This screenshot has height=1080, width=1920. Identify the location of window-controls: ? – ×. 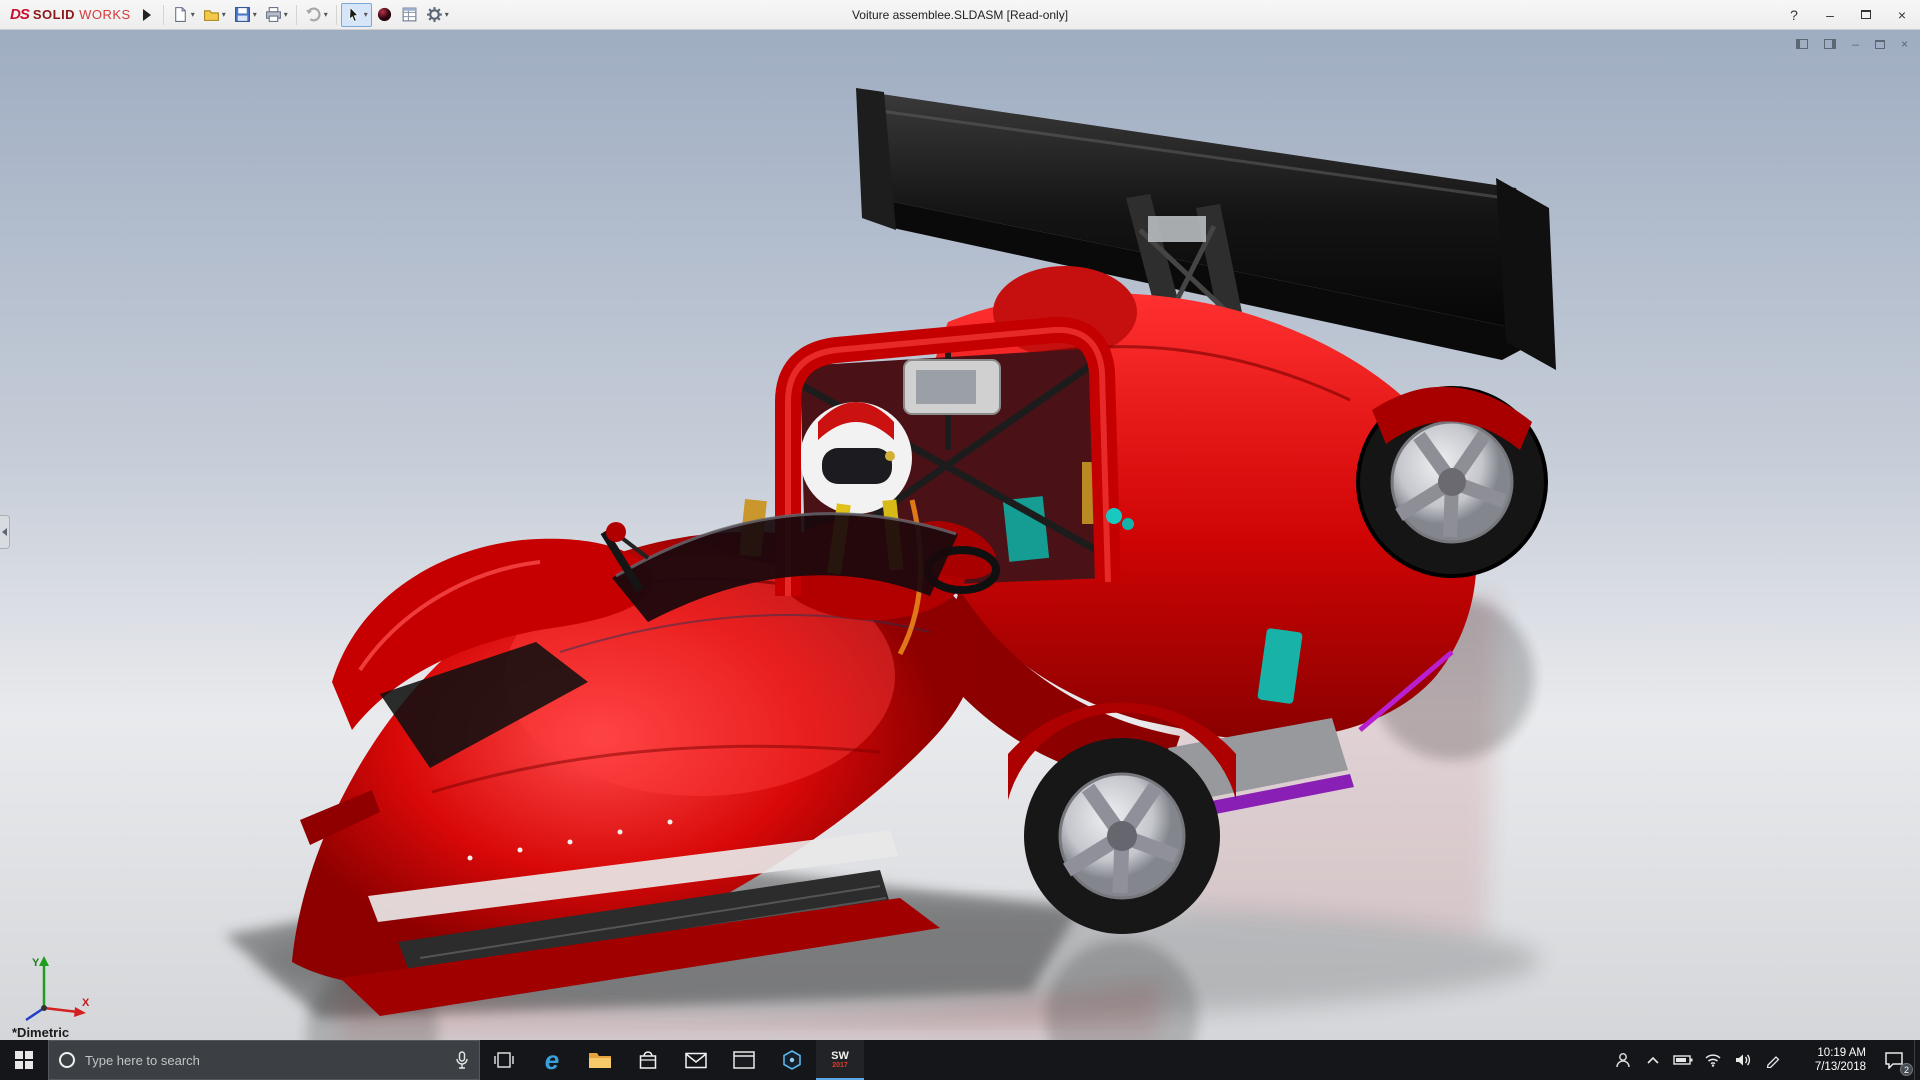
(1848, 14).